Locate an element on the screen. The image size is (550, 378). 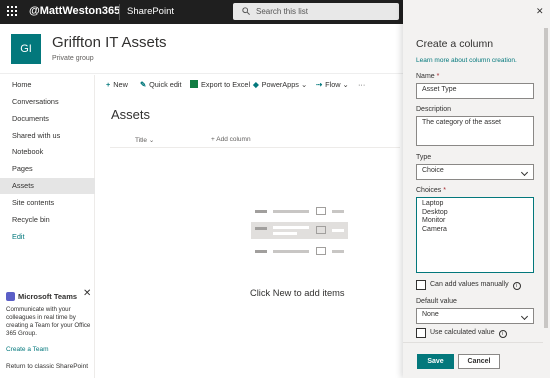
title-column-label: Title is located at coordinates (141, 140).